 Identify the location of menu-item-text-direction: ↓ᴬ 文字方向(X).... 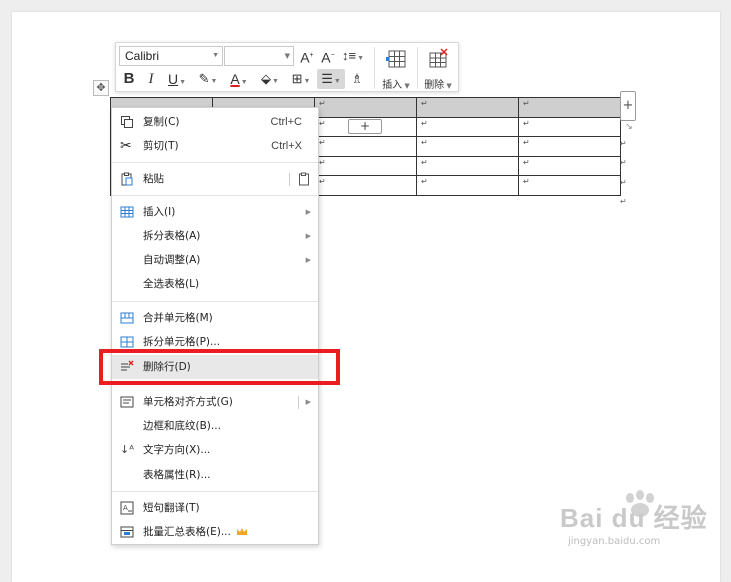
(215, 450).